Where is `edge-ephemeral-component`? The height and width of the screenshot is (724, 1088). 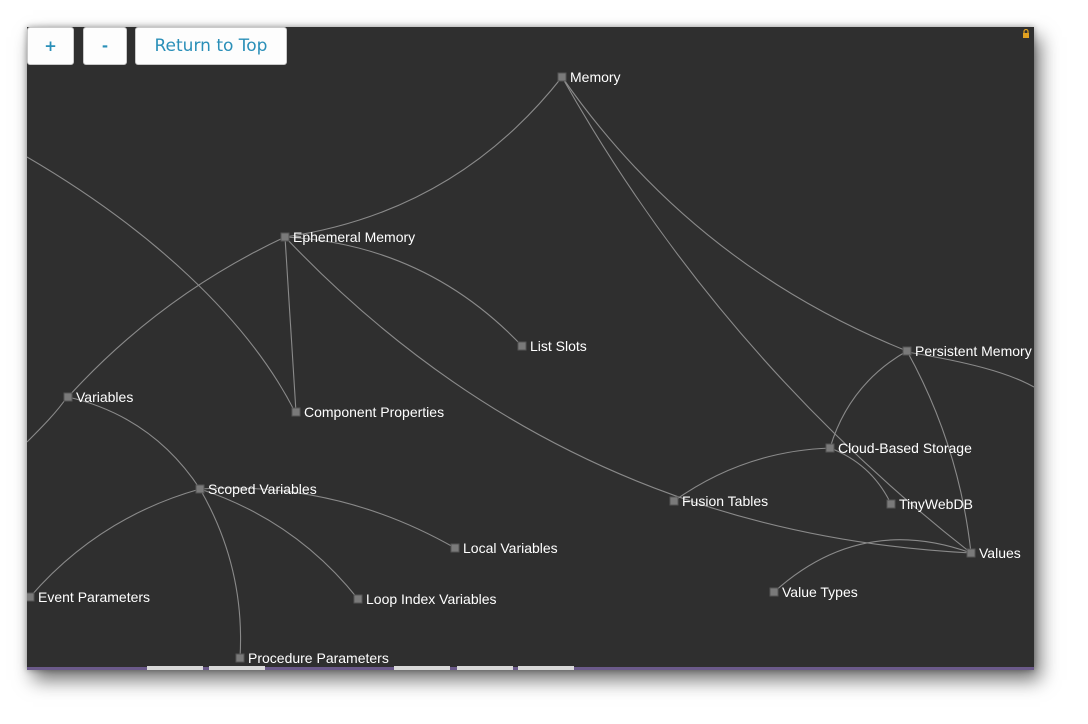 edge-ephemeral-component is located at coordinates (290, 324).